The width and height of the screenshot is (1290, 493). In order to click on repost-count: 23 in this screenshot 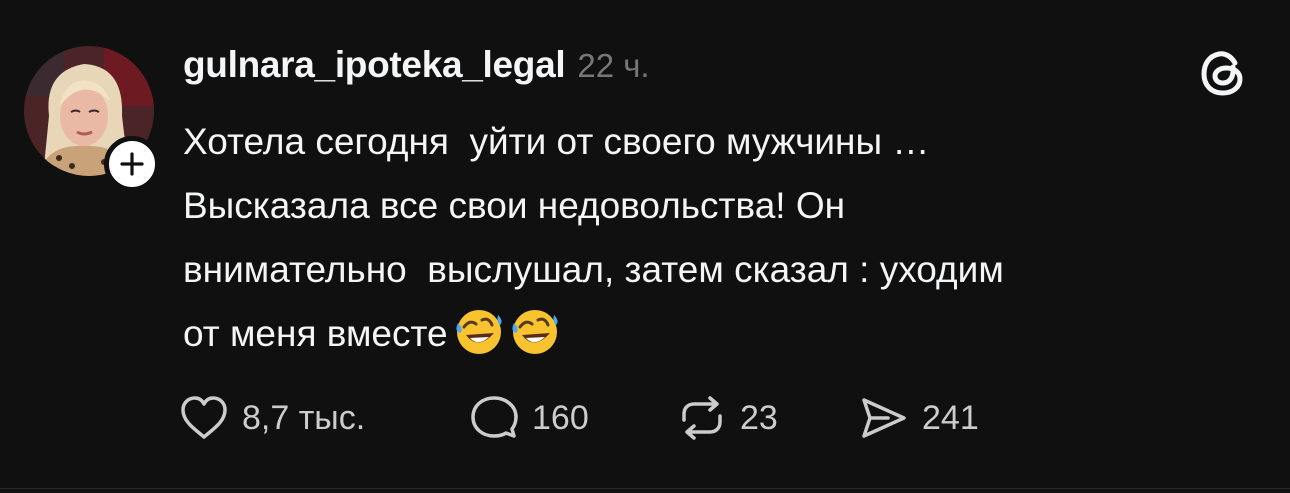, I will do `click(759, 417)`.